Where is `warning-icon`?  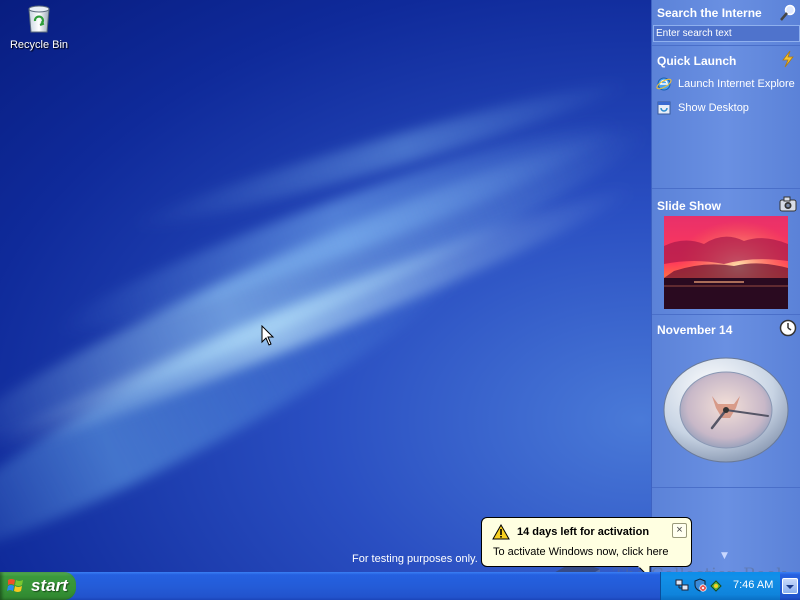 warning-icon is located at coordinates (501, 532).